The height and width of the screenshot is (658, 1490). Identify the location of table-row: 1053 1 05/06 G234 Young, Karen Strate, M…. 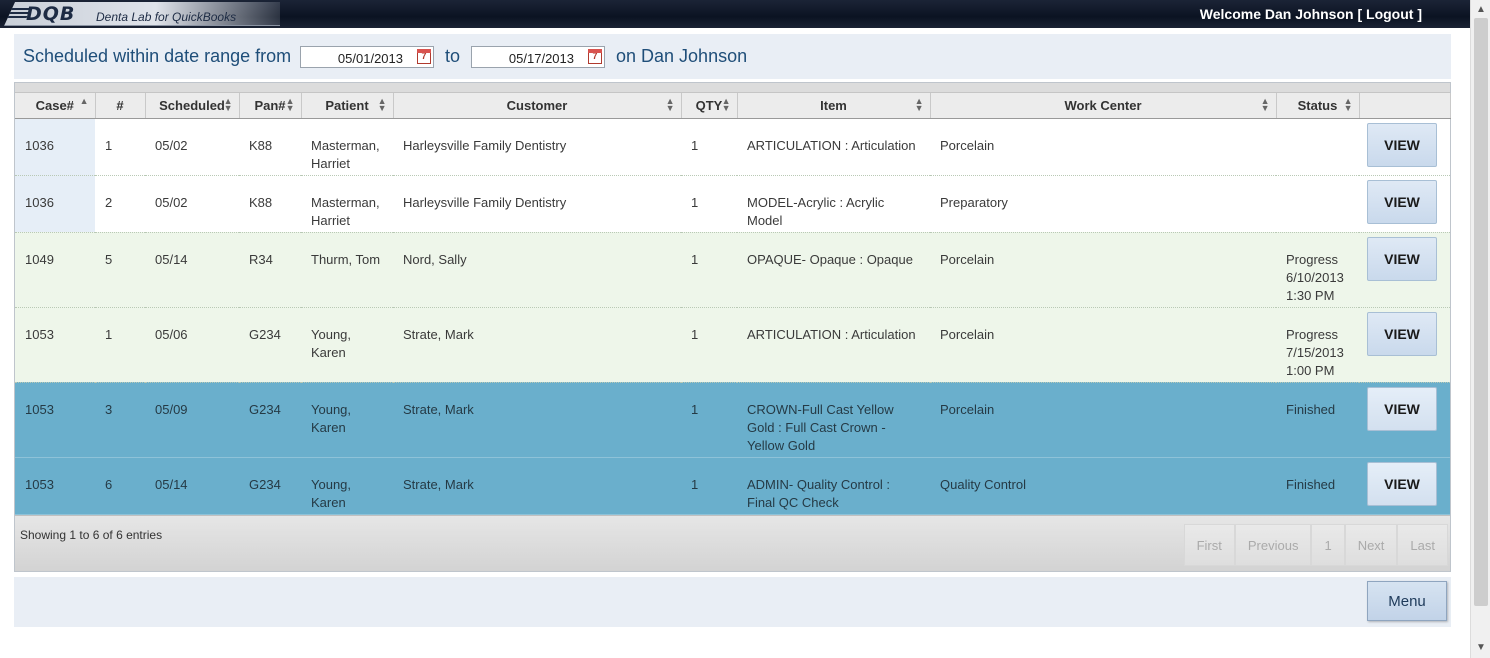
(732, 345).